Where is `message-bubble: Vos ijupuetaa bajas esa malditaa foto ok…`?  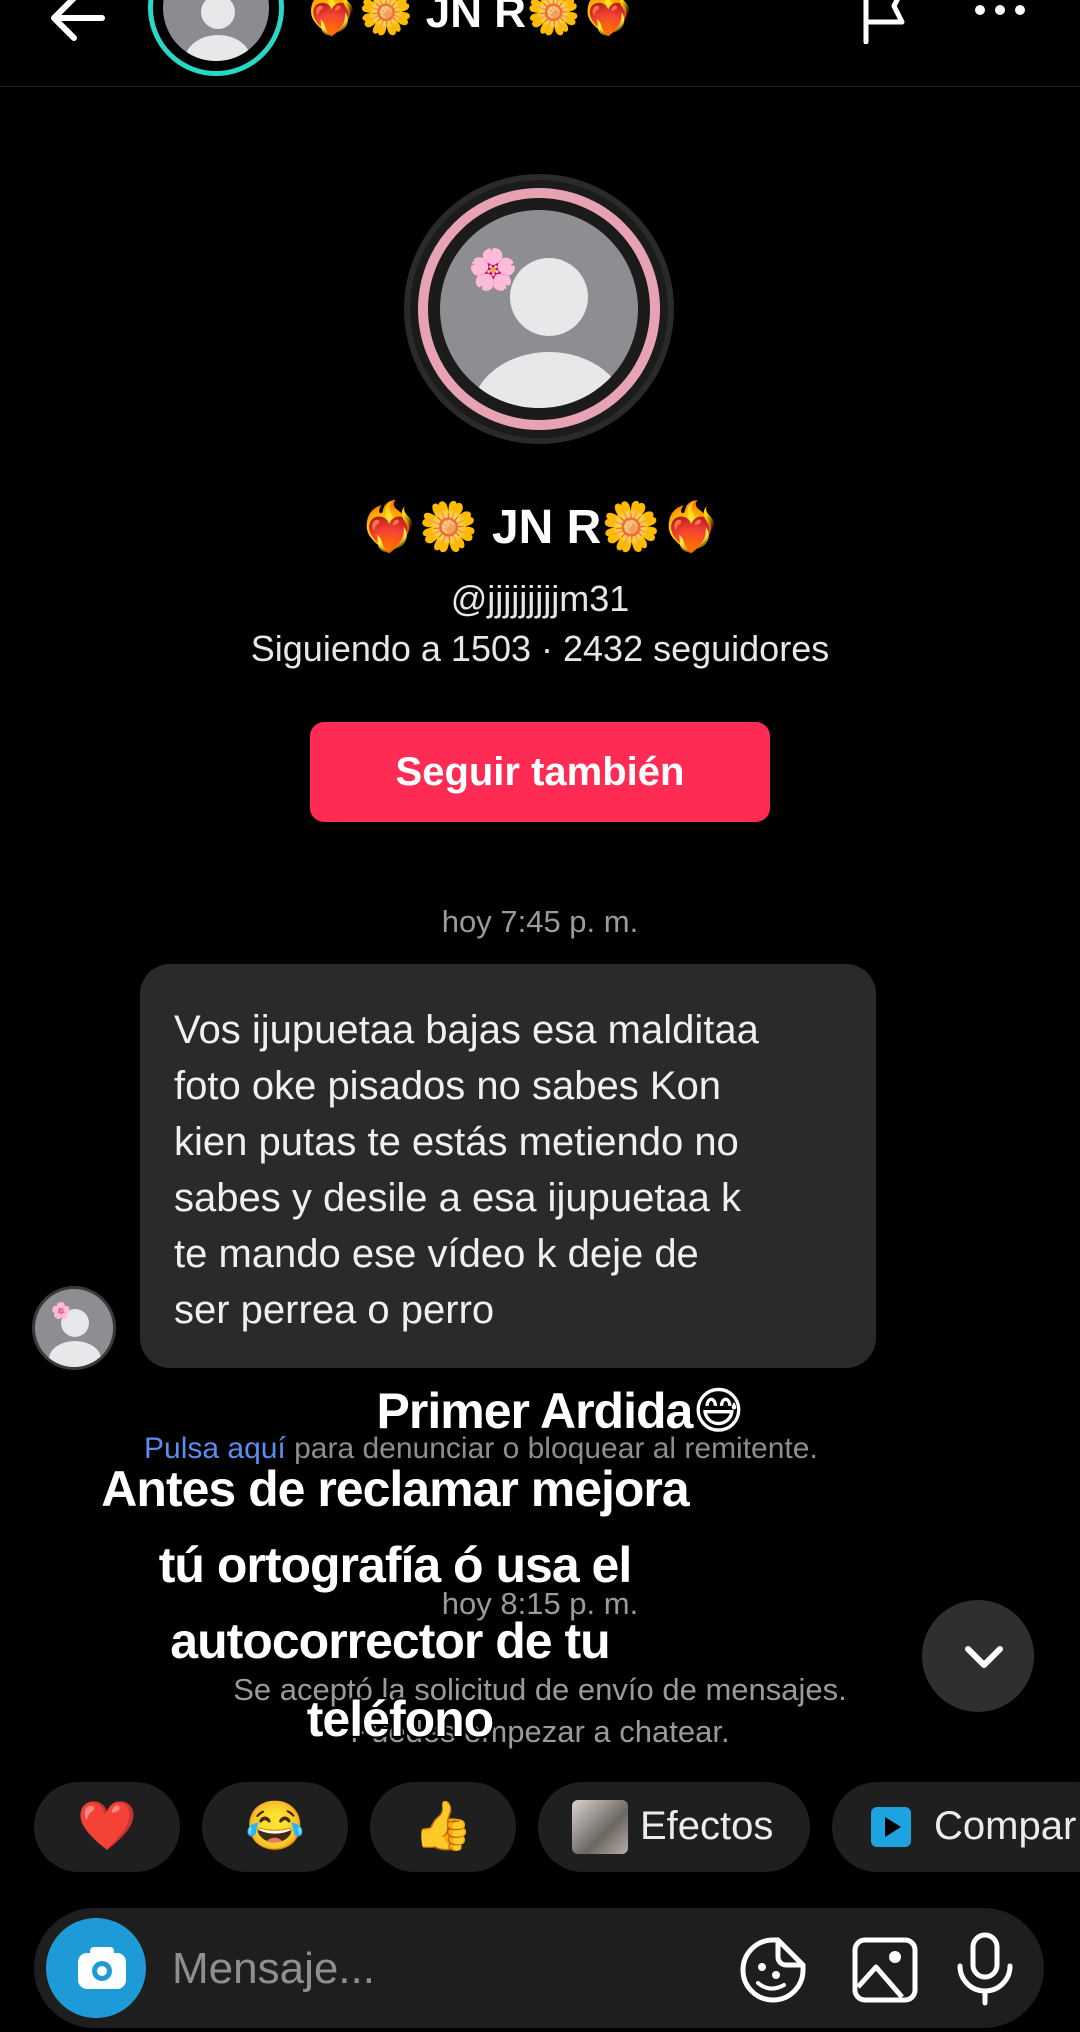 message-bubble: Vos ijupuetaa bajas esa malditaa foto ok… is located at coordinates (508, 1166).